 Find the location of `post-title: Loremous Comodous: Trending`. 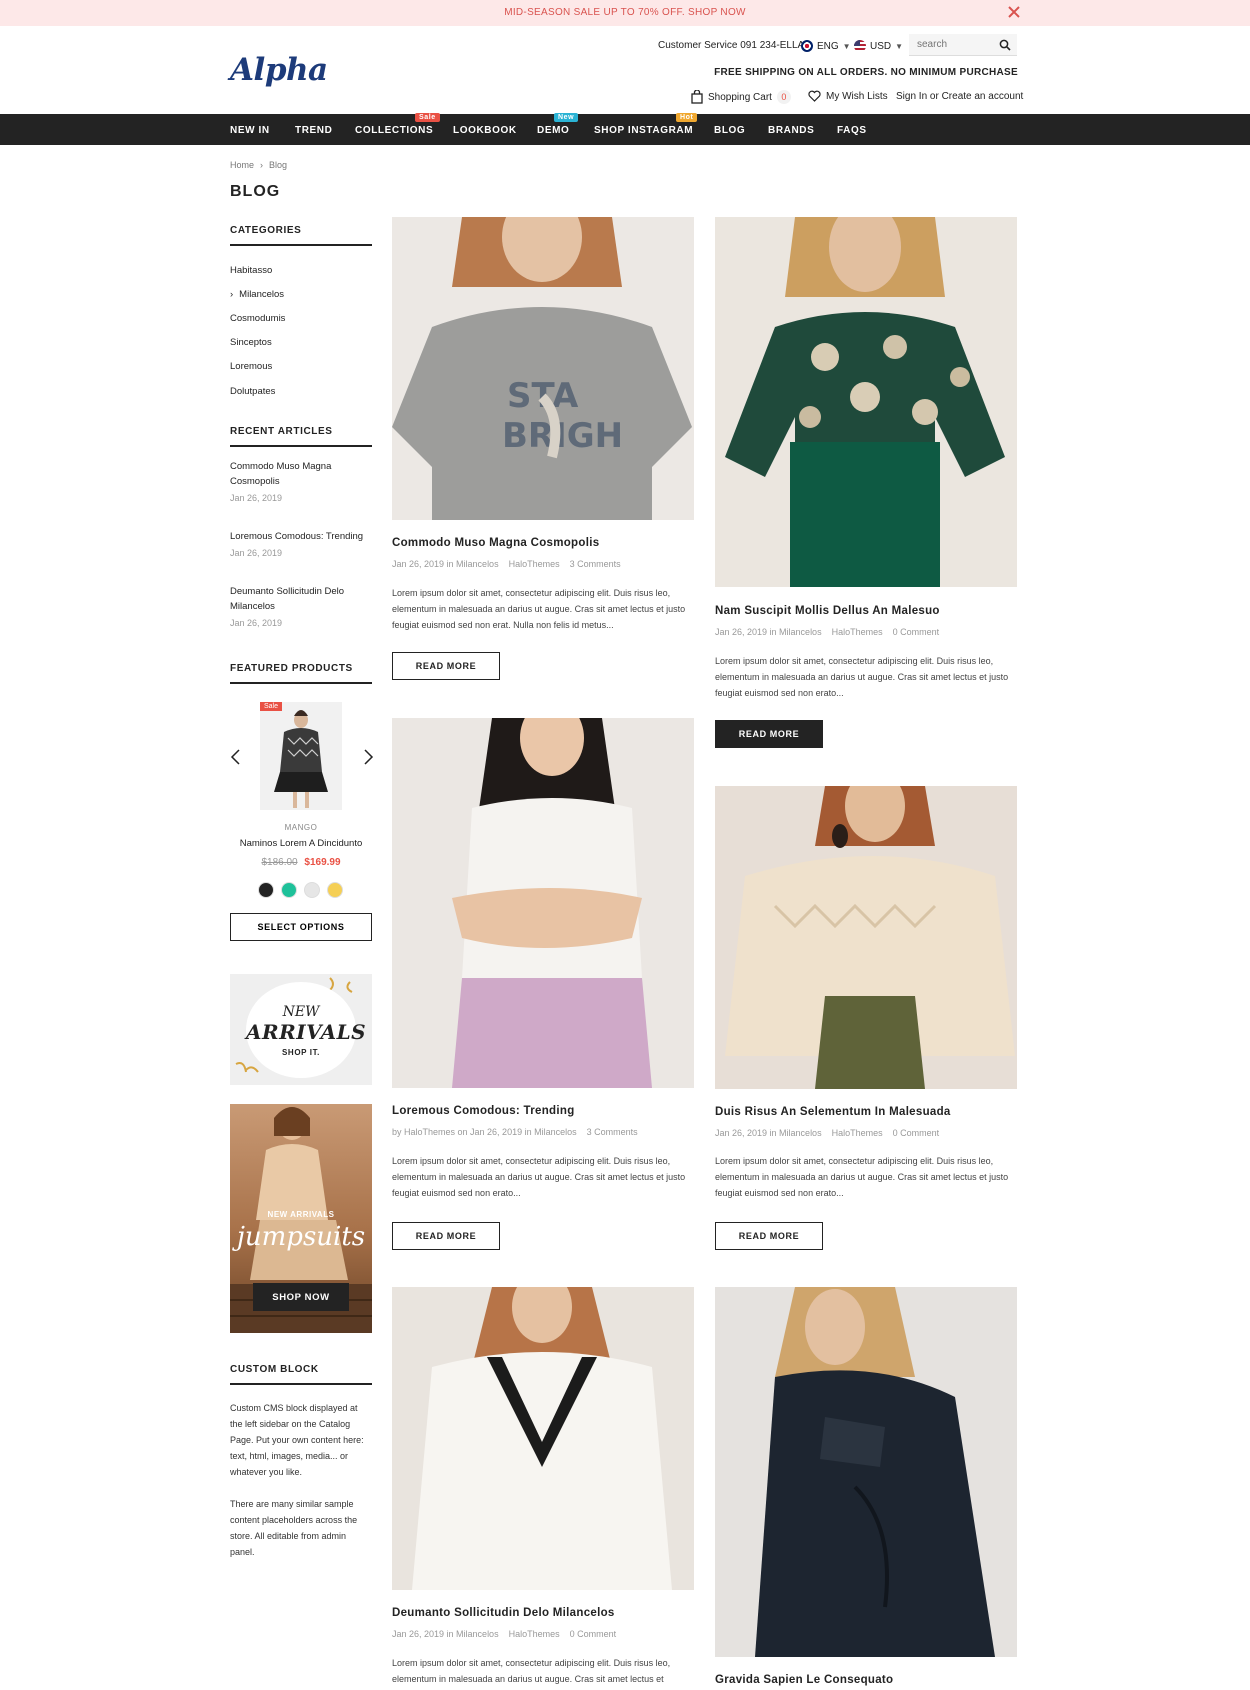

post-title: Loremous Comodous: Trending is located at coordinates (543, 1111).